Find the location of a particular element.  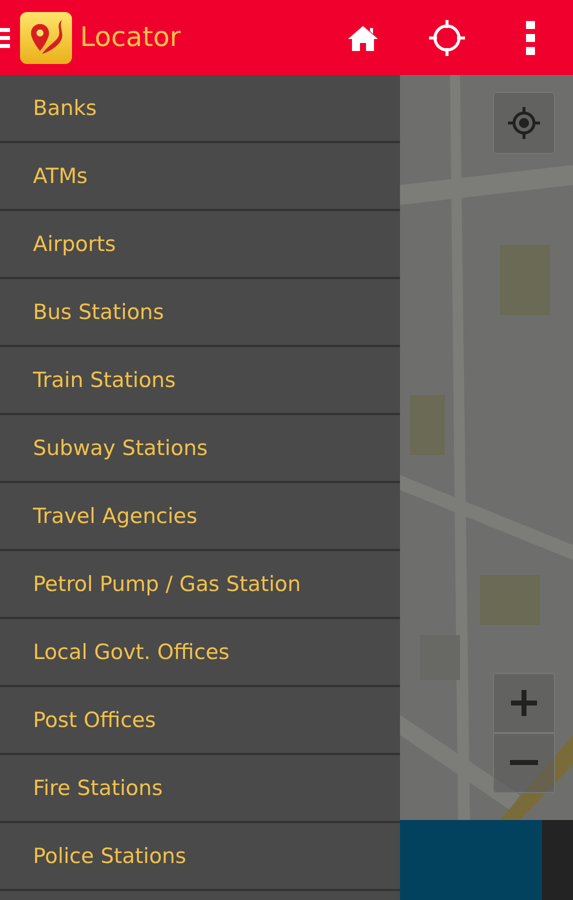

plus-icon is located at coordinates (524, 703).